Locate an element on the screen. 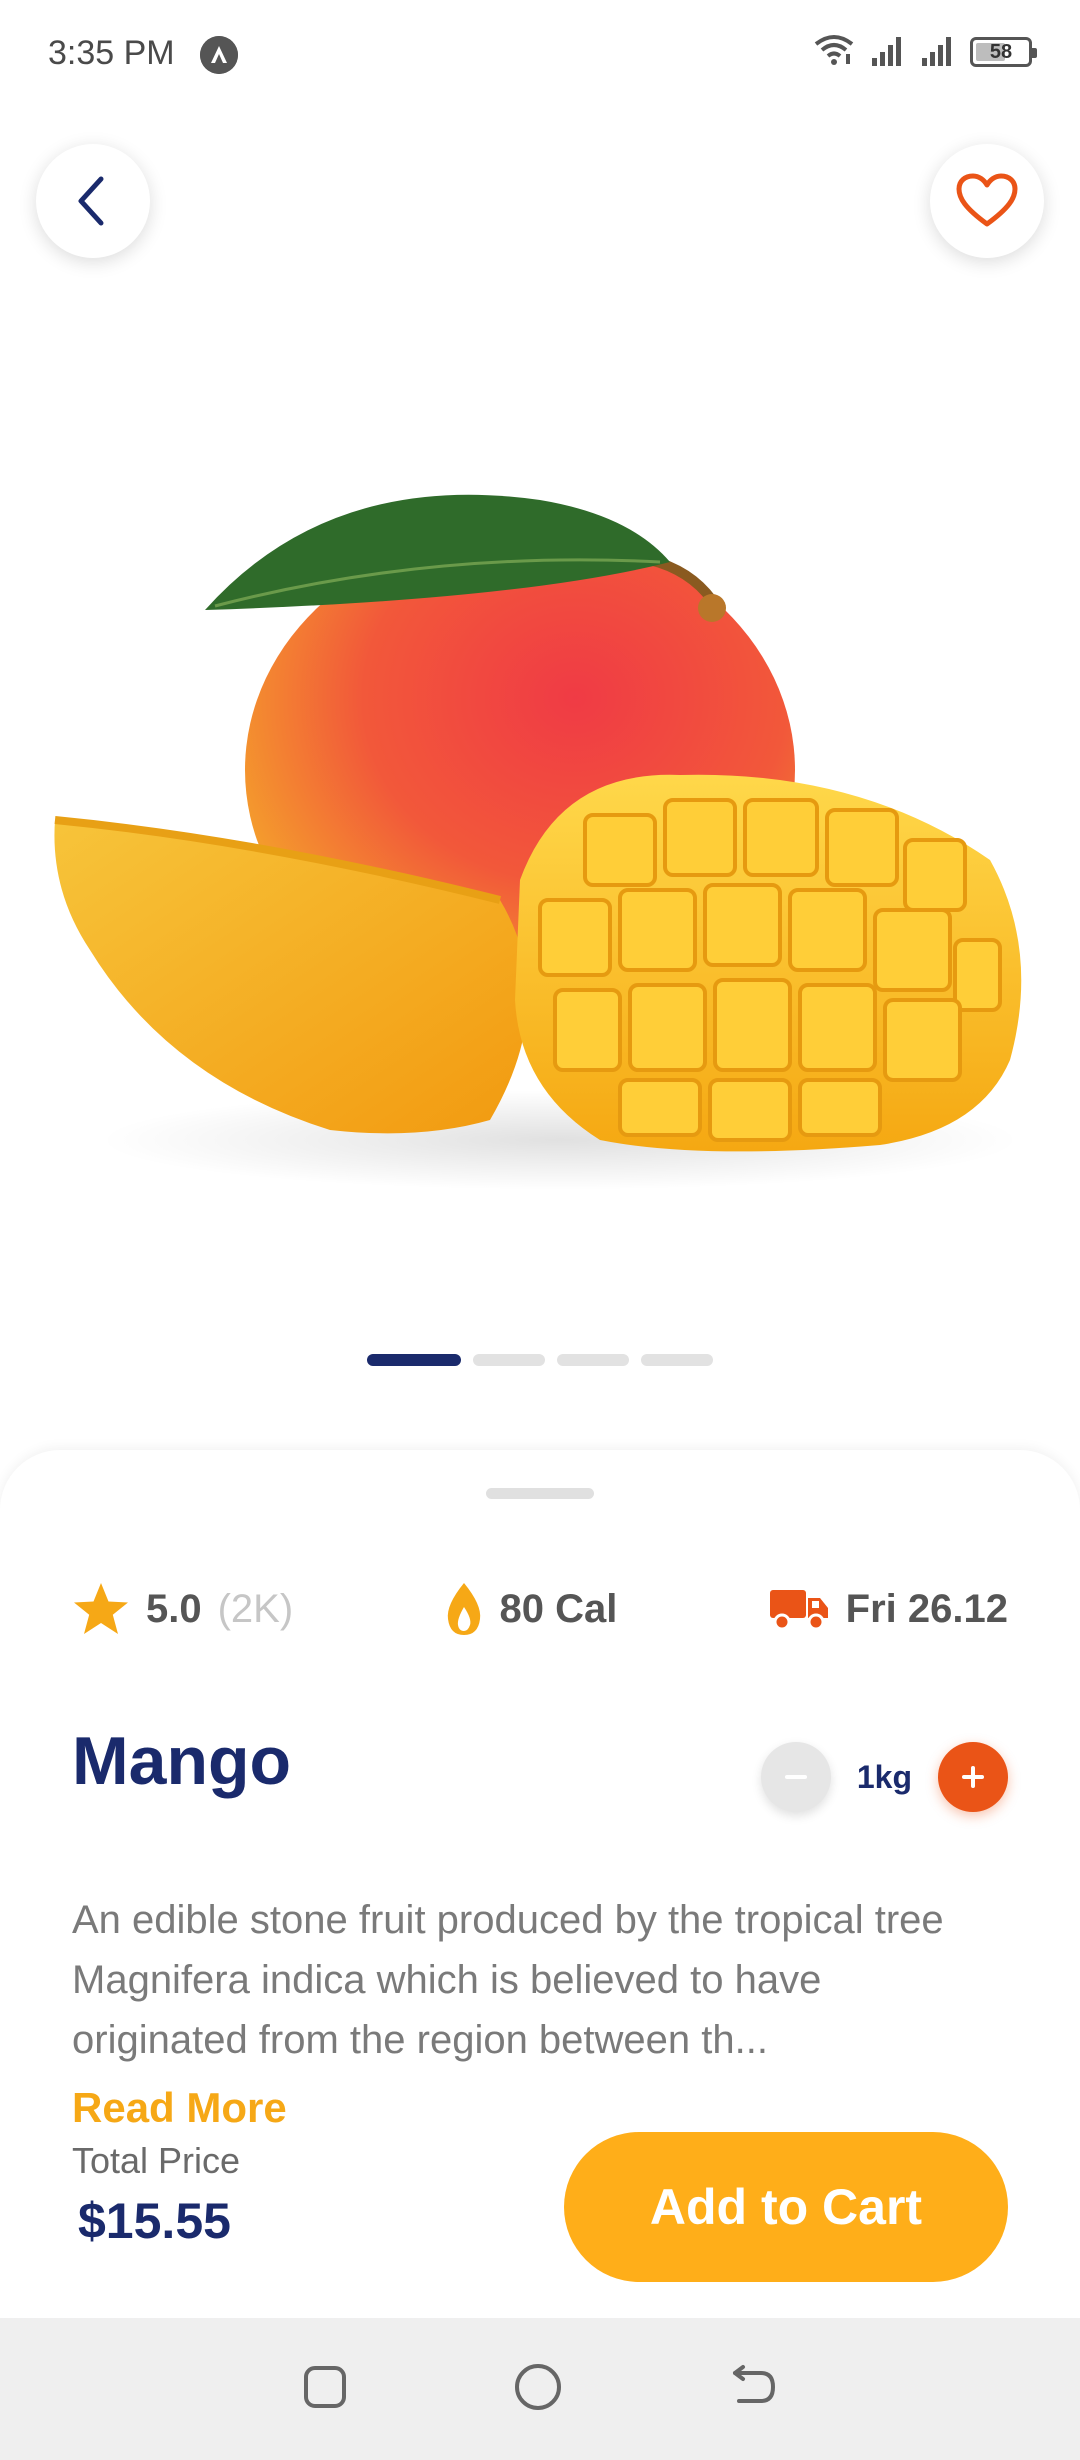 This screenshot has width=1080, height=2460. quantity-value: 1kg is located at coordinates (884, 1776).